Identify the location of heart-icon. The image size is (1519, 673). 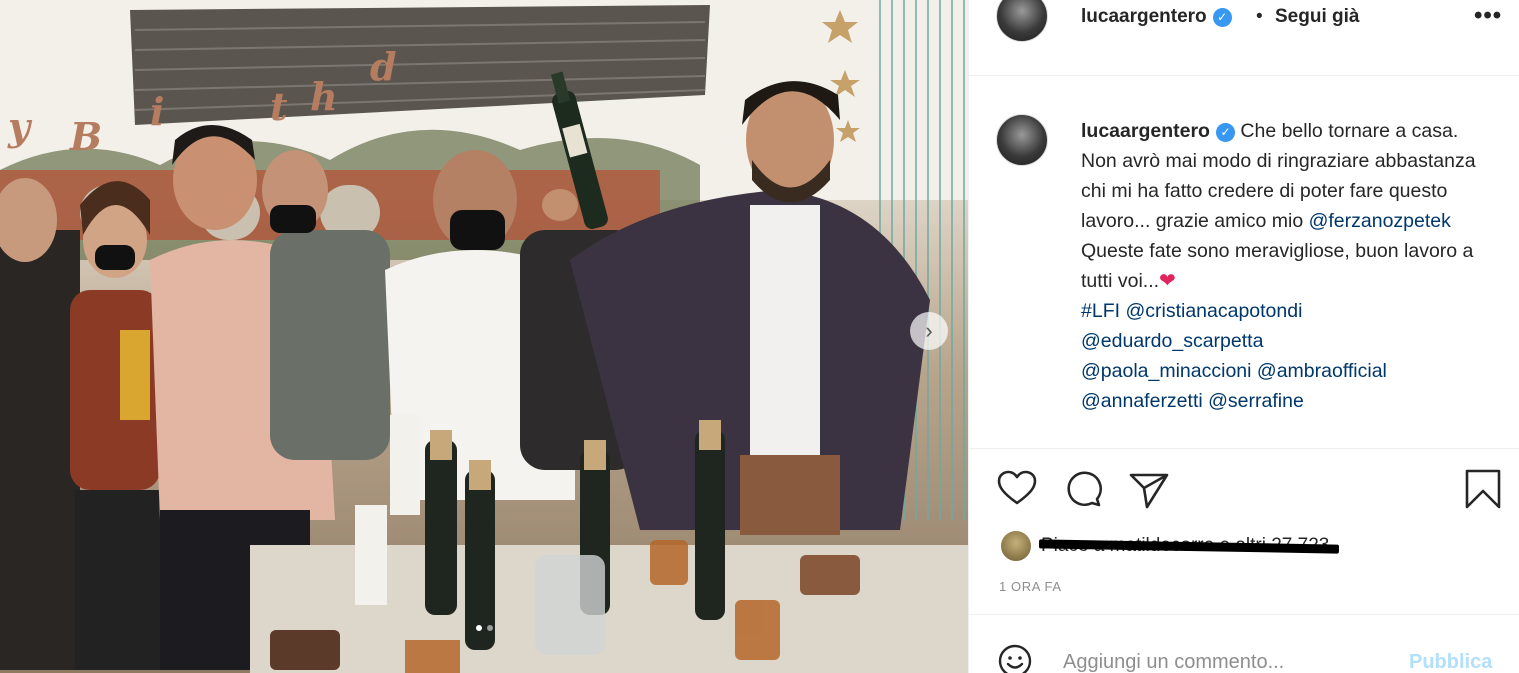
(1017, 487).